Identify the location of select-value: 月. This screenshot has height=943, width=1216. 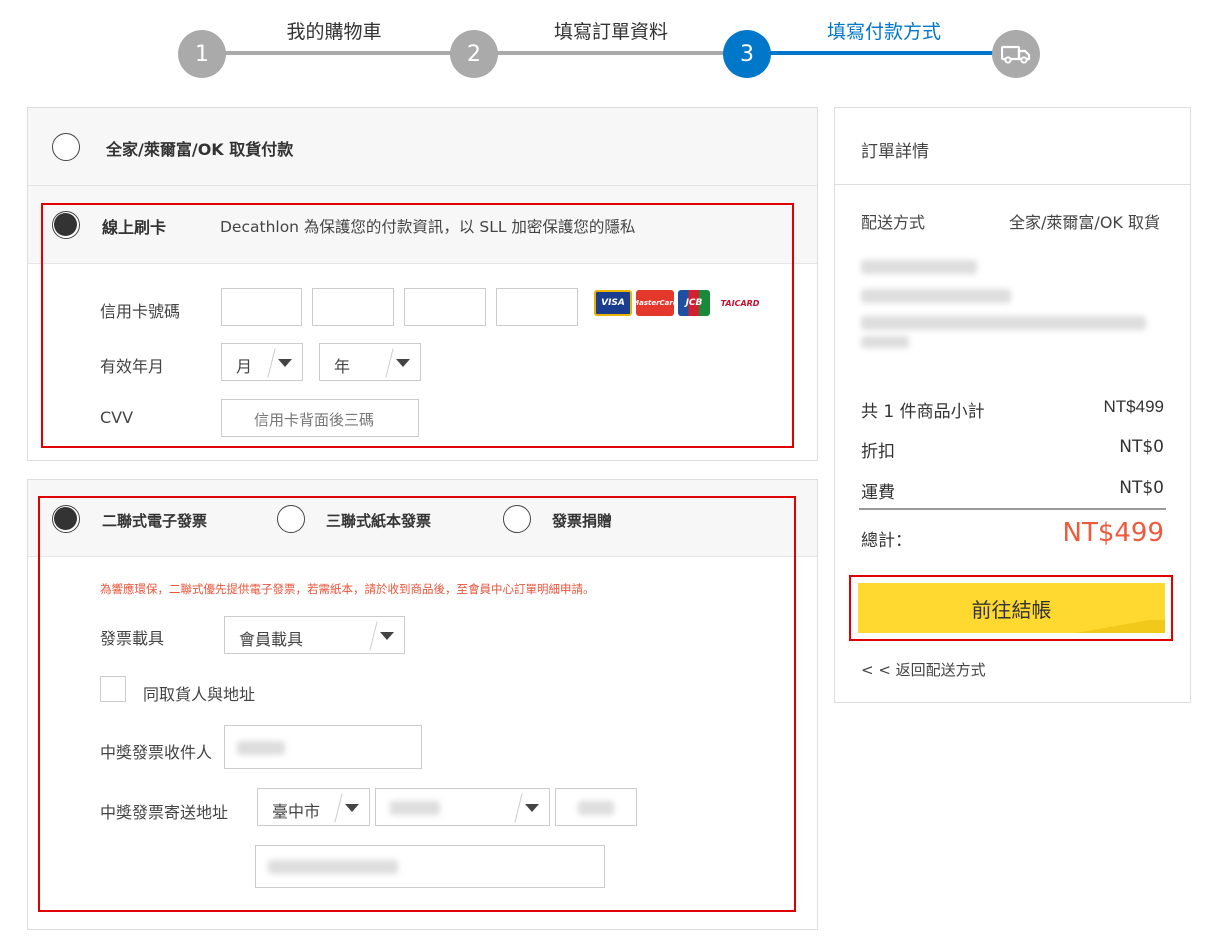
(244, 366).